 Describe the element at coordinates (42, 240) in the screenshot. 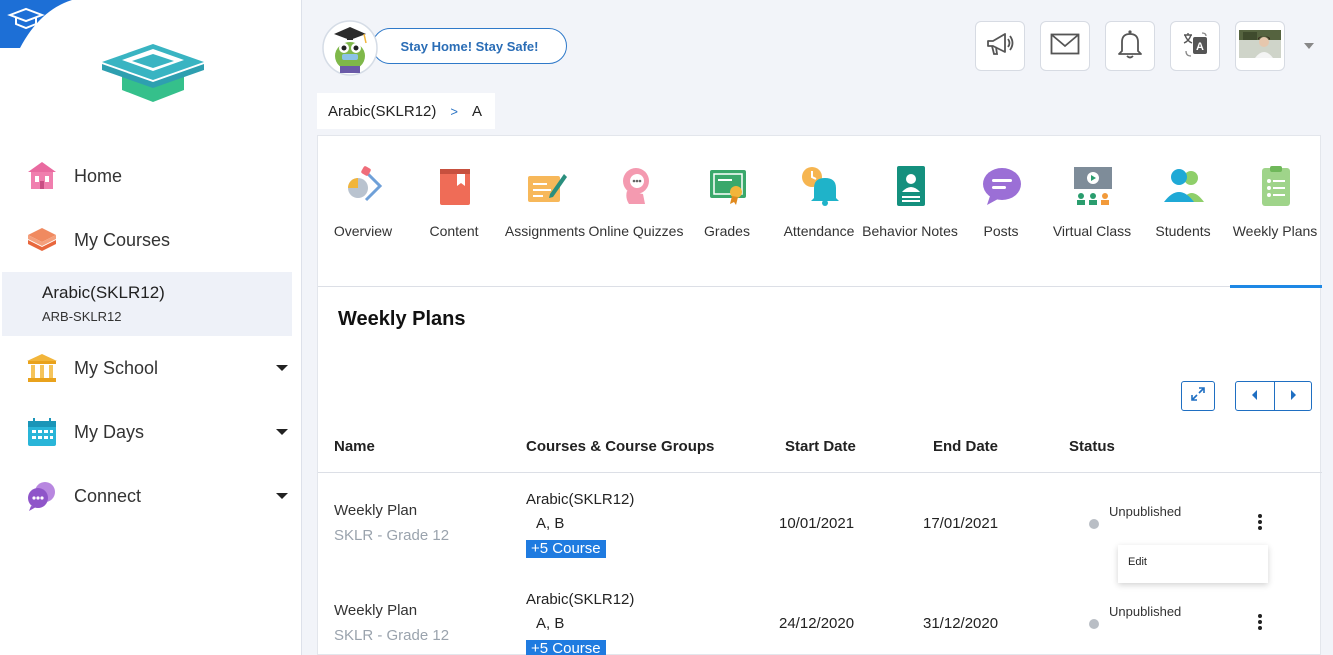

I see `courses-icon` at that location.